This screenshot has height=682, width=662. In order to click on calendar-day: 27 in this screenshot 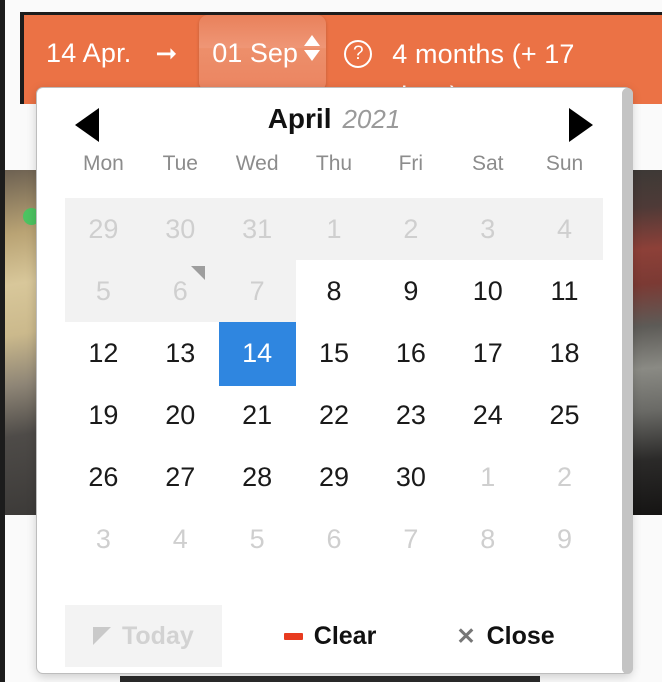, I will do `click(180, 477)`.